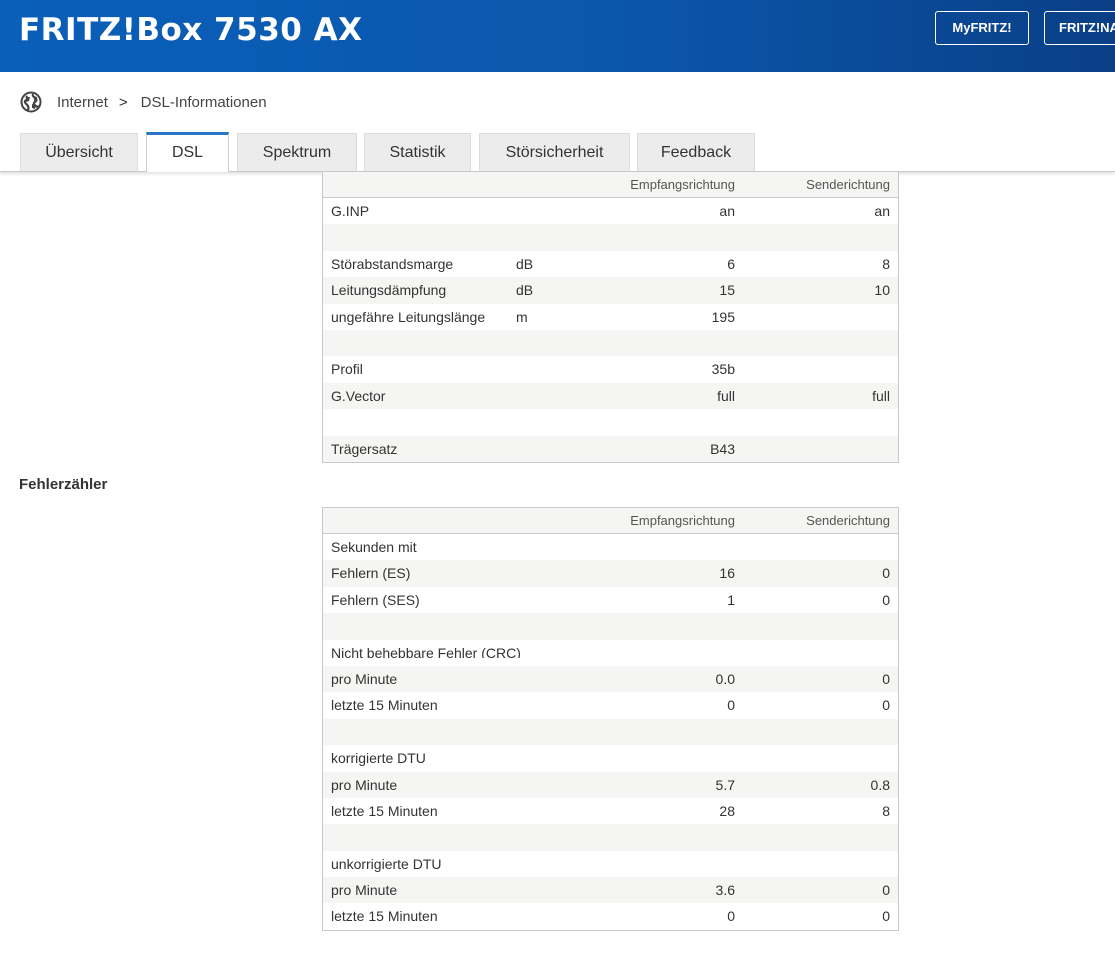 This screenshot has width=1115, height=955. What do you see at coordinates (722, 448) in the screenshot?
I see `row-value-rx: B43` at bounding box center [722, 448].